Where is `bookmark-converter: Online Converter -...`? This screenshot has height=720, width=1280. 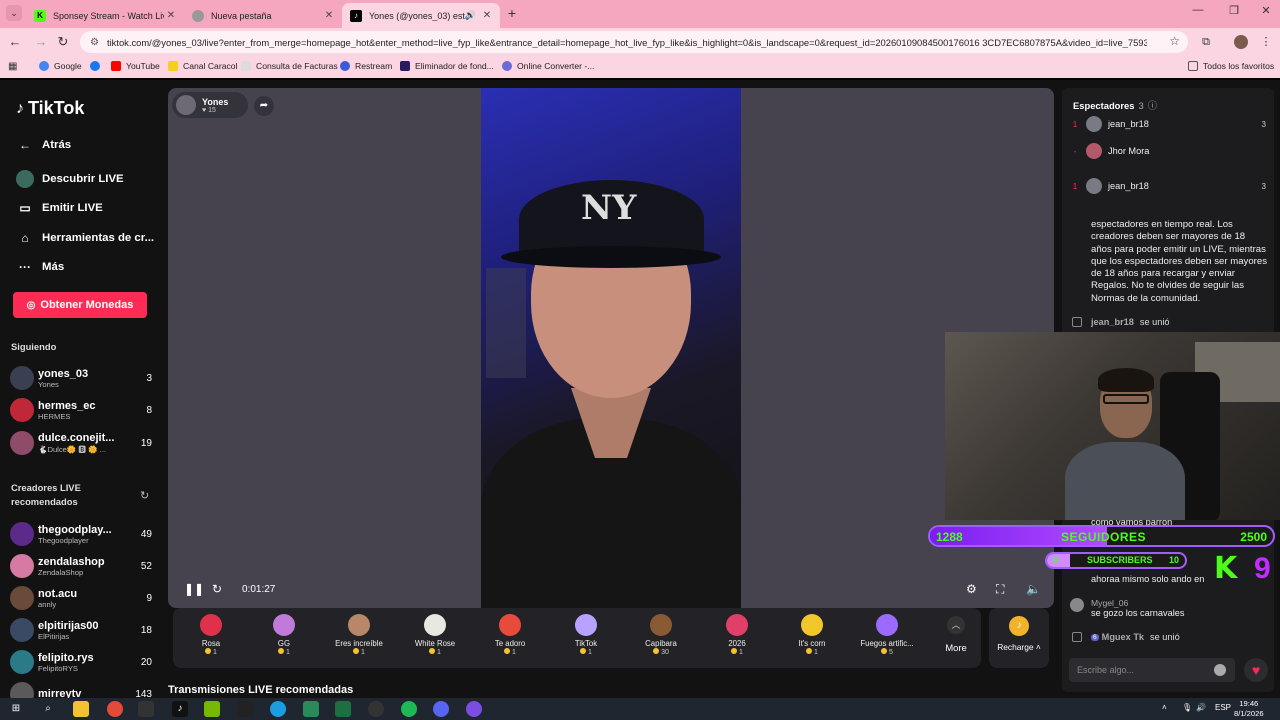 bookmark-converter: Online Converter -... is located at coordinates (548, 66).